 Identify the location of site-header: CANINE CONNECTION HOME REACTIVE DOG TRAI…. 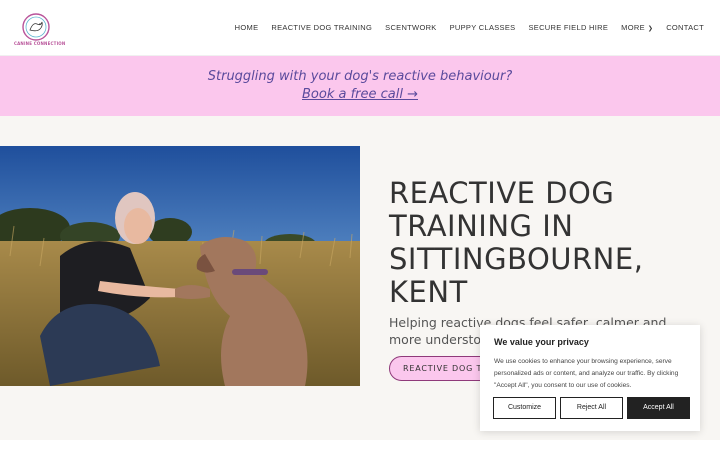
(360, 28).